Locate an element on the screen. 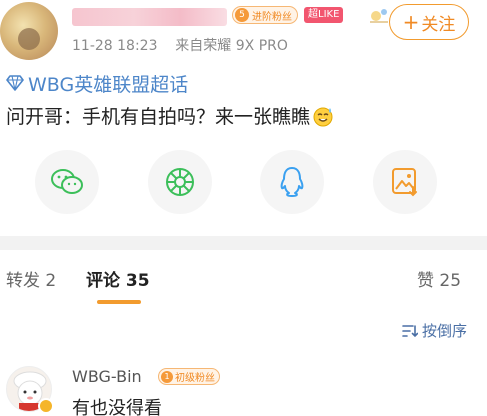 The width and height of the screenshot is (487, 416). save-image-icon is located at coordinates (404, 182).